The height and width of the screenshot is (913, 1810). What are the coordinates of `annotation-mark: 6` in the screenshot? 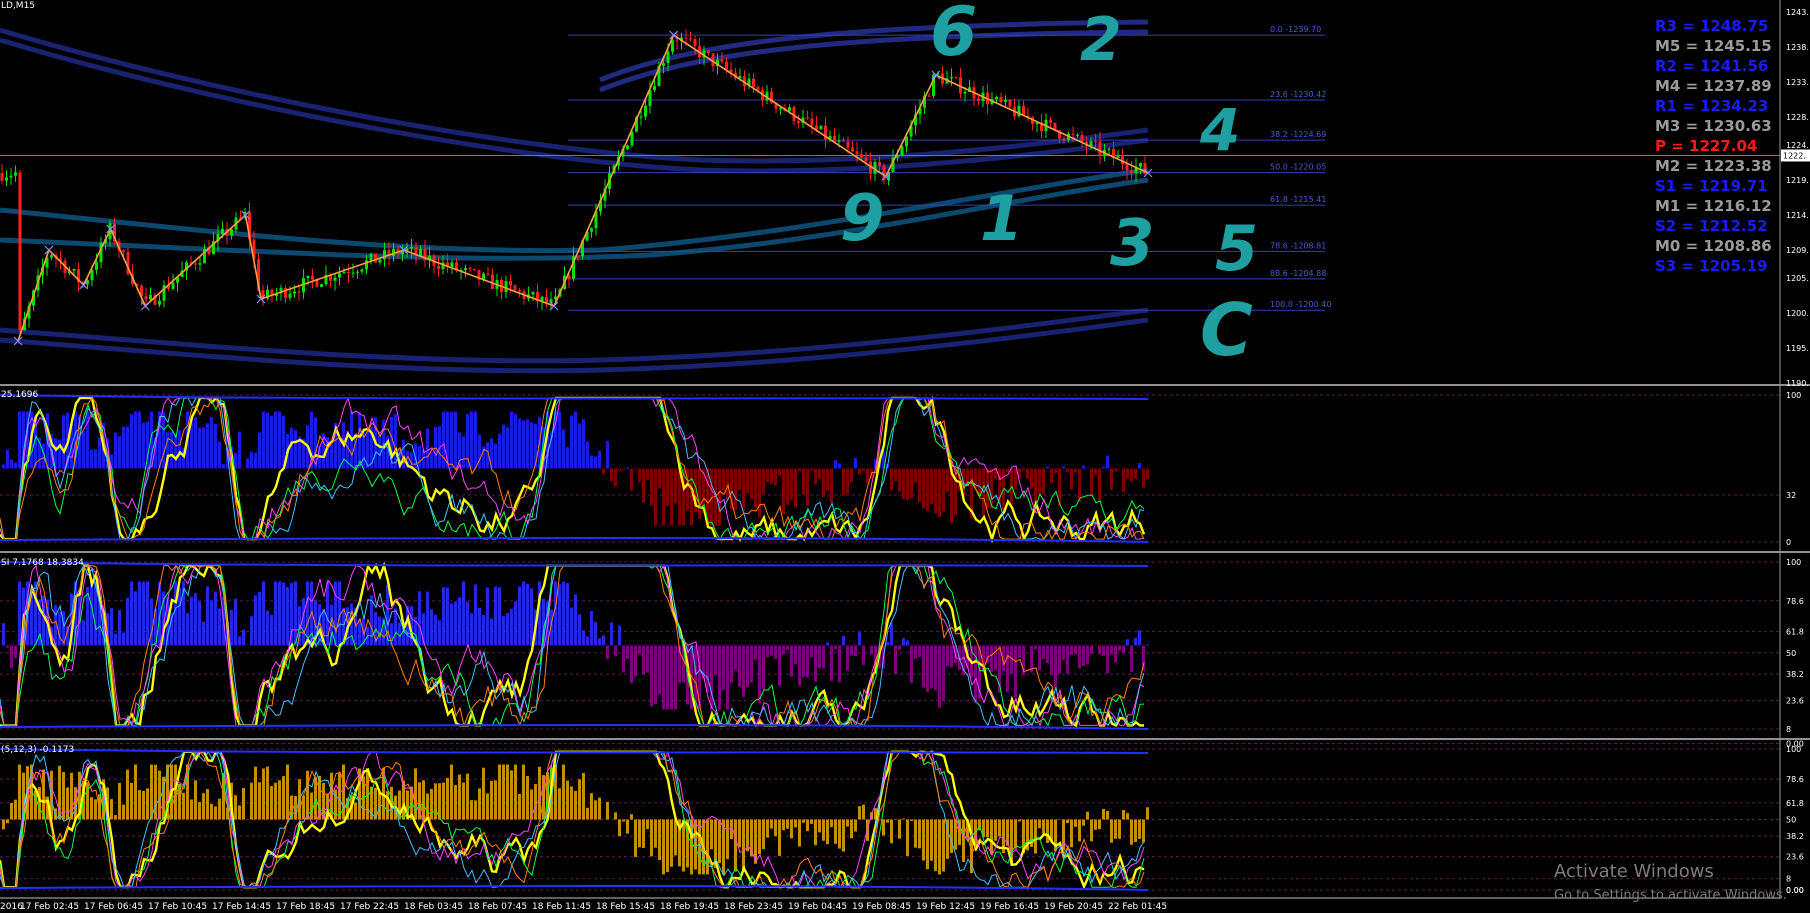 It's located at (953, 36).